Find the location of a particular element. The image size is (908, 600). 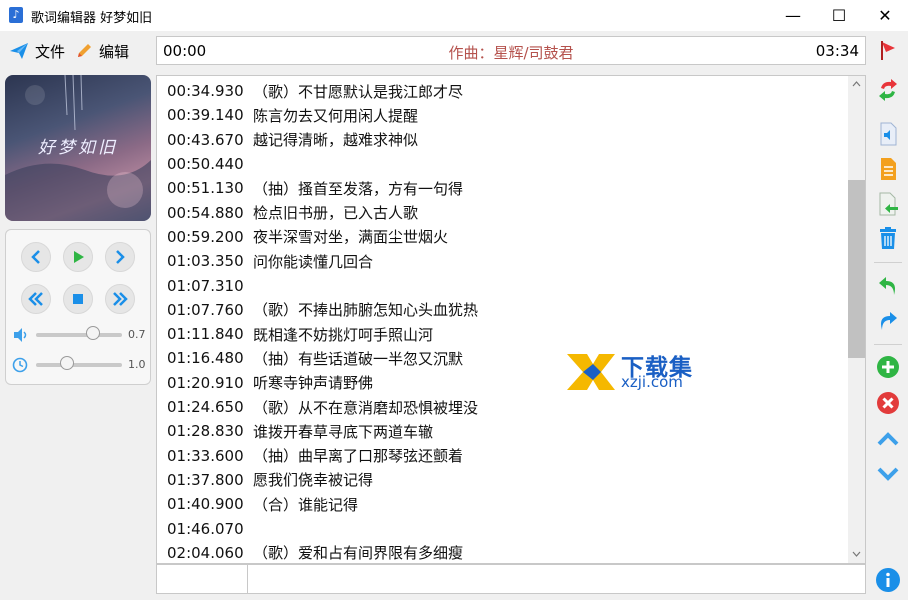

lyric-time: 01:11.840 is located at coordinates (205, 334).